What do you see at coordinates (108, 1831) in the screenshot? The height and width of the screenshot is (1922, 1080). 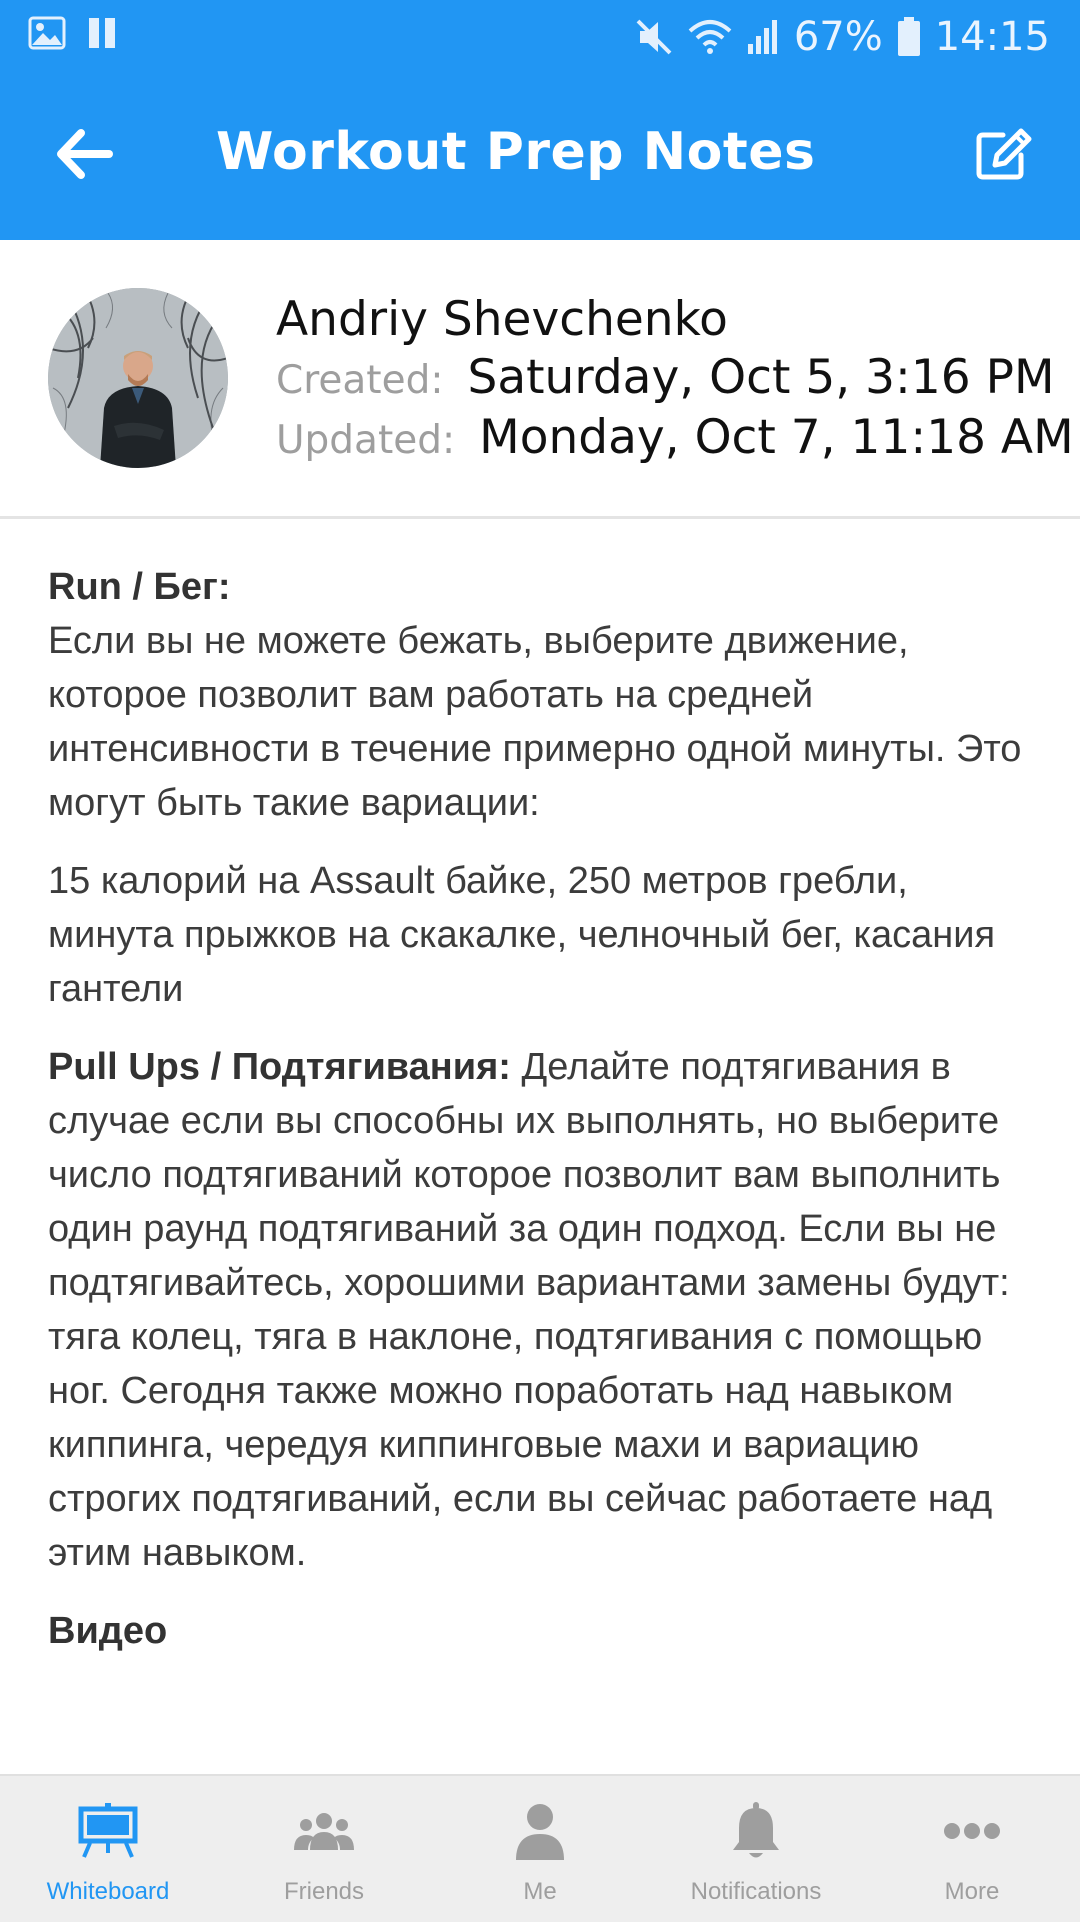 I see `whiteboard-icon` at bounding box center [108, 1831].